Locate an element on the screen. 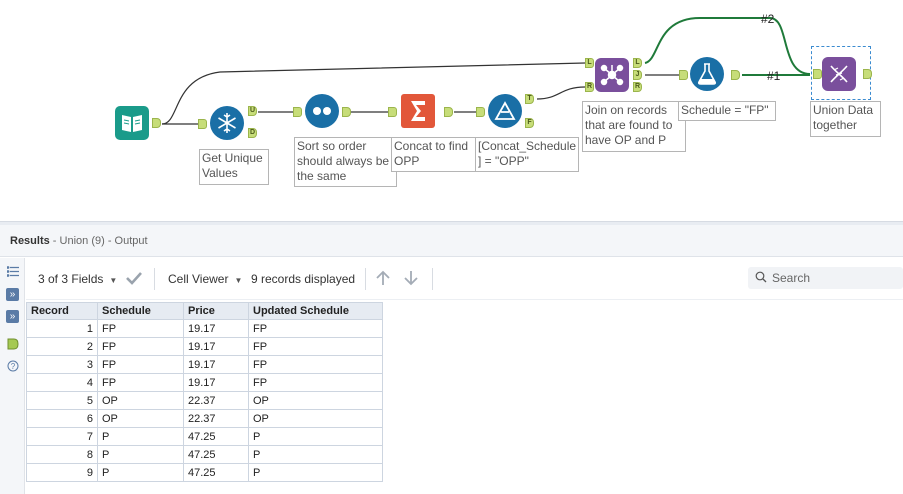  fields-dropdown: 3 of 3 Fields ▼ is located at coordinates (77, 279).